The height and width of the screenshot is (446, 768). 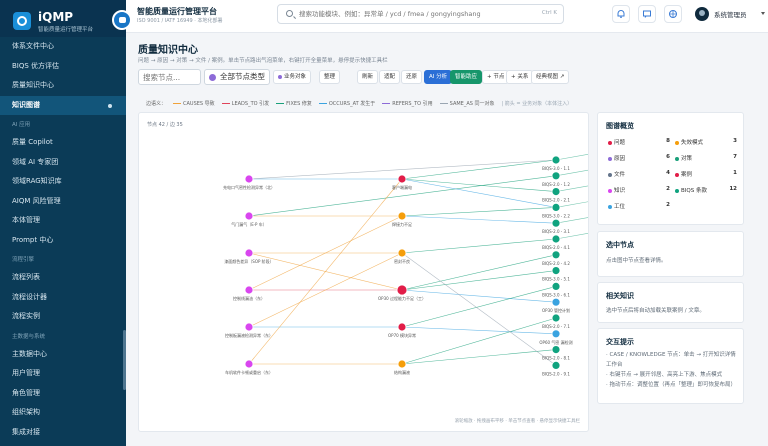 What do you see at coordinates (63, 163) in the screenshot?
I see `sidebar-item: 领域 AI 专家团` at bounding box center [63, 163].